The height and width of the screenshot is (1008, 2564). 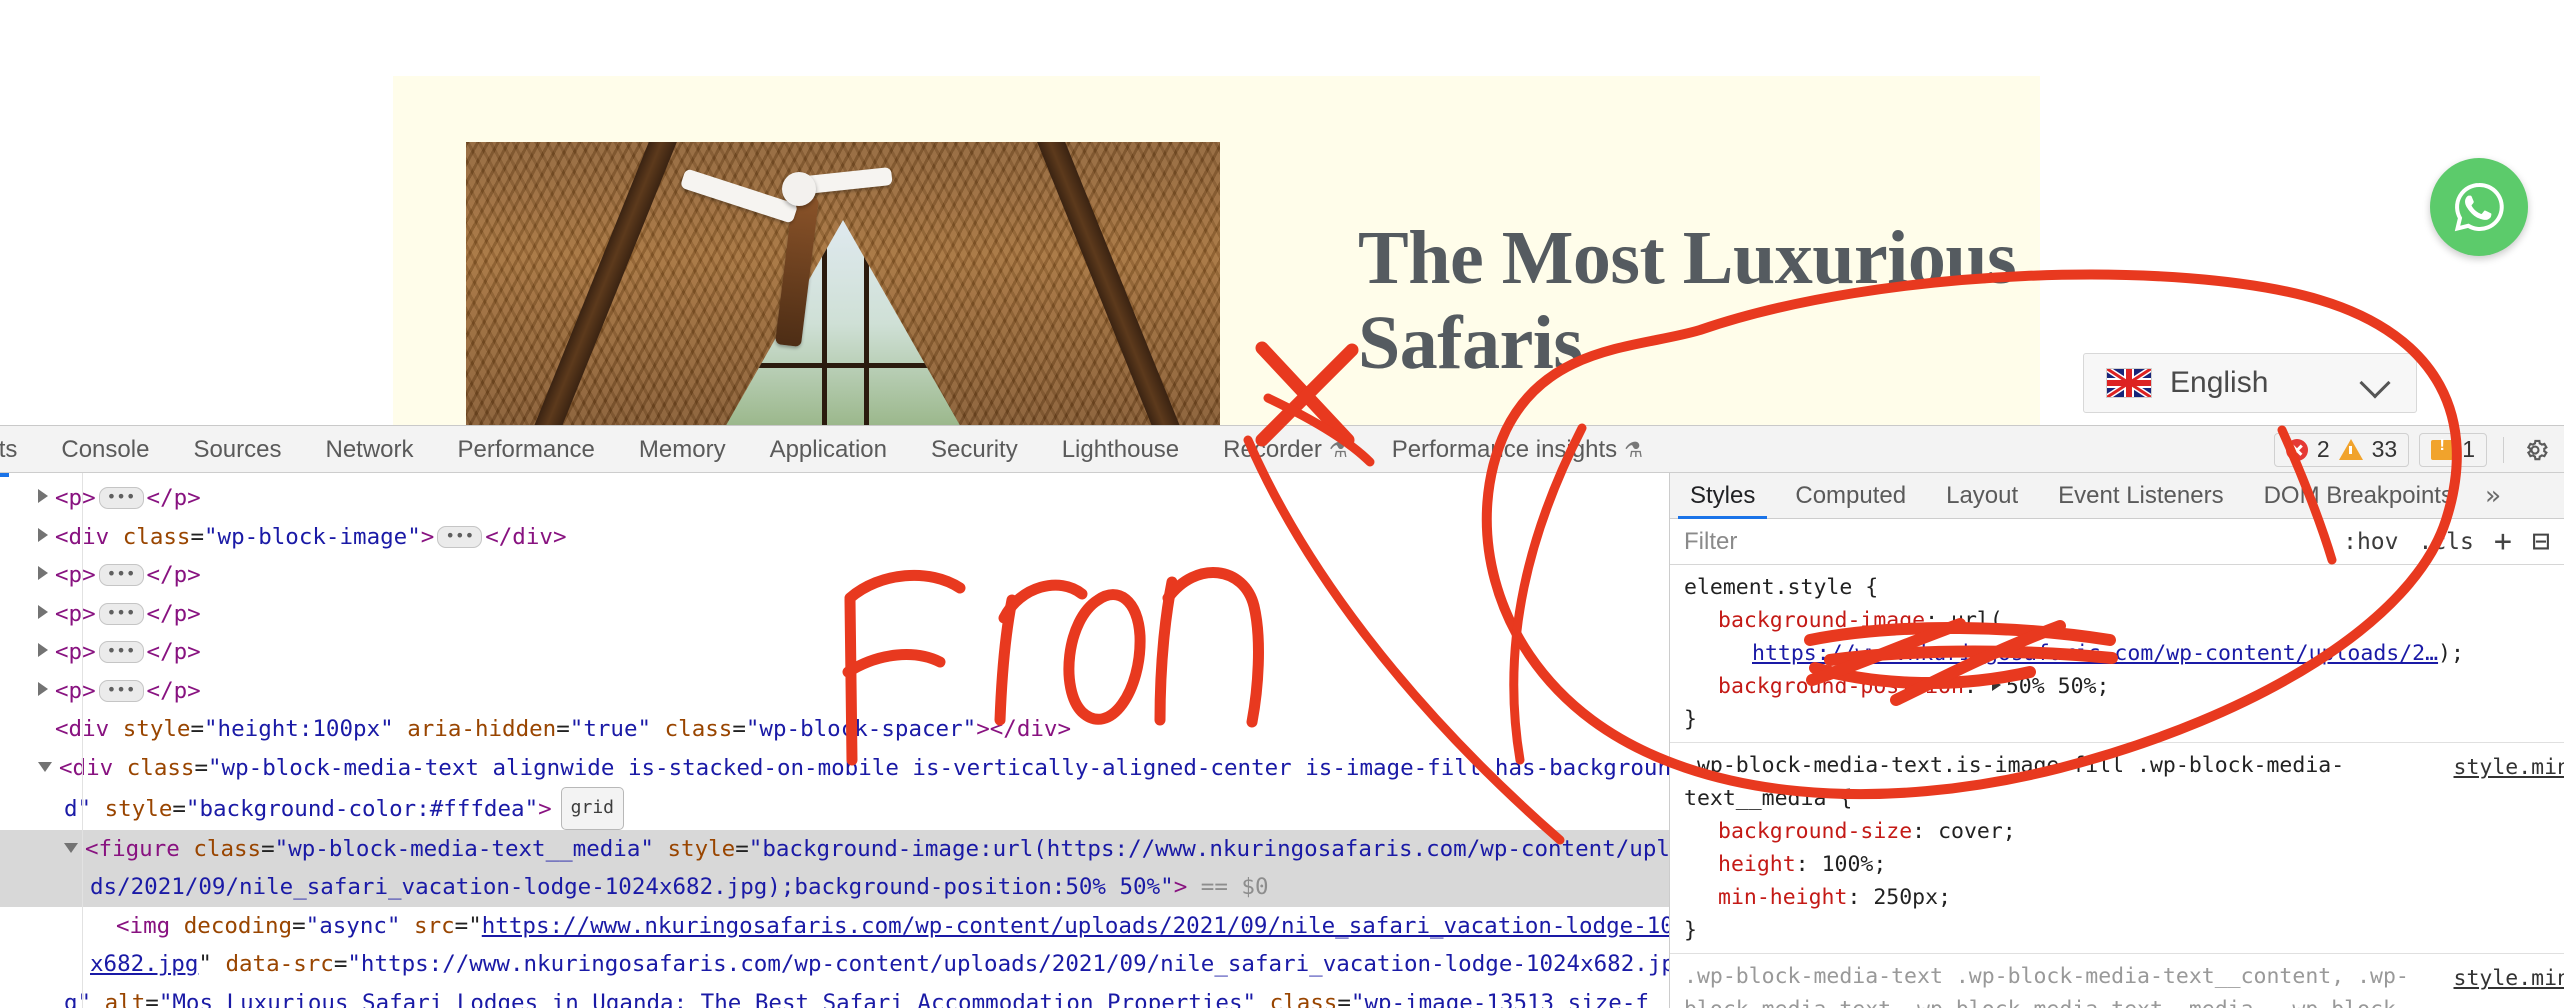 What do you see at coordinates (1982, 496) in the screenshot?
I see `tab-layout: Layout` at bounding box center [1982, 496].